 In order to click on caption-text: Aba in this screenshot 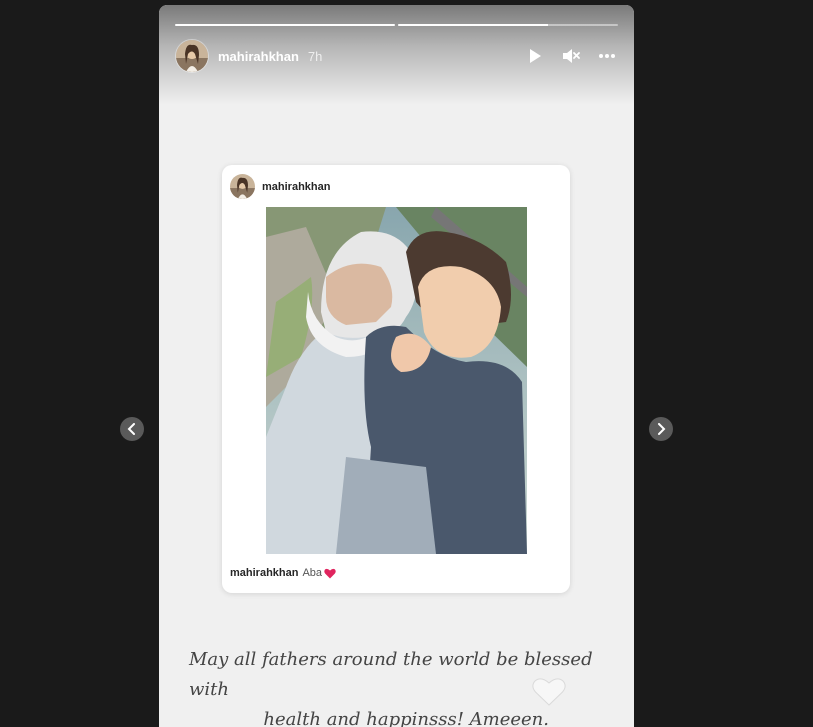, I will do `click(312, 573)`.